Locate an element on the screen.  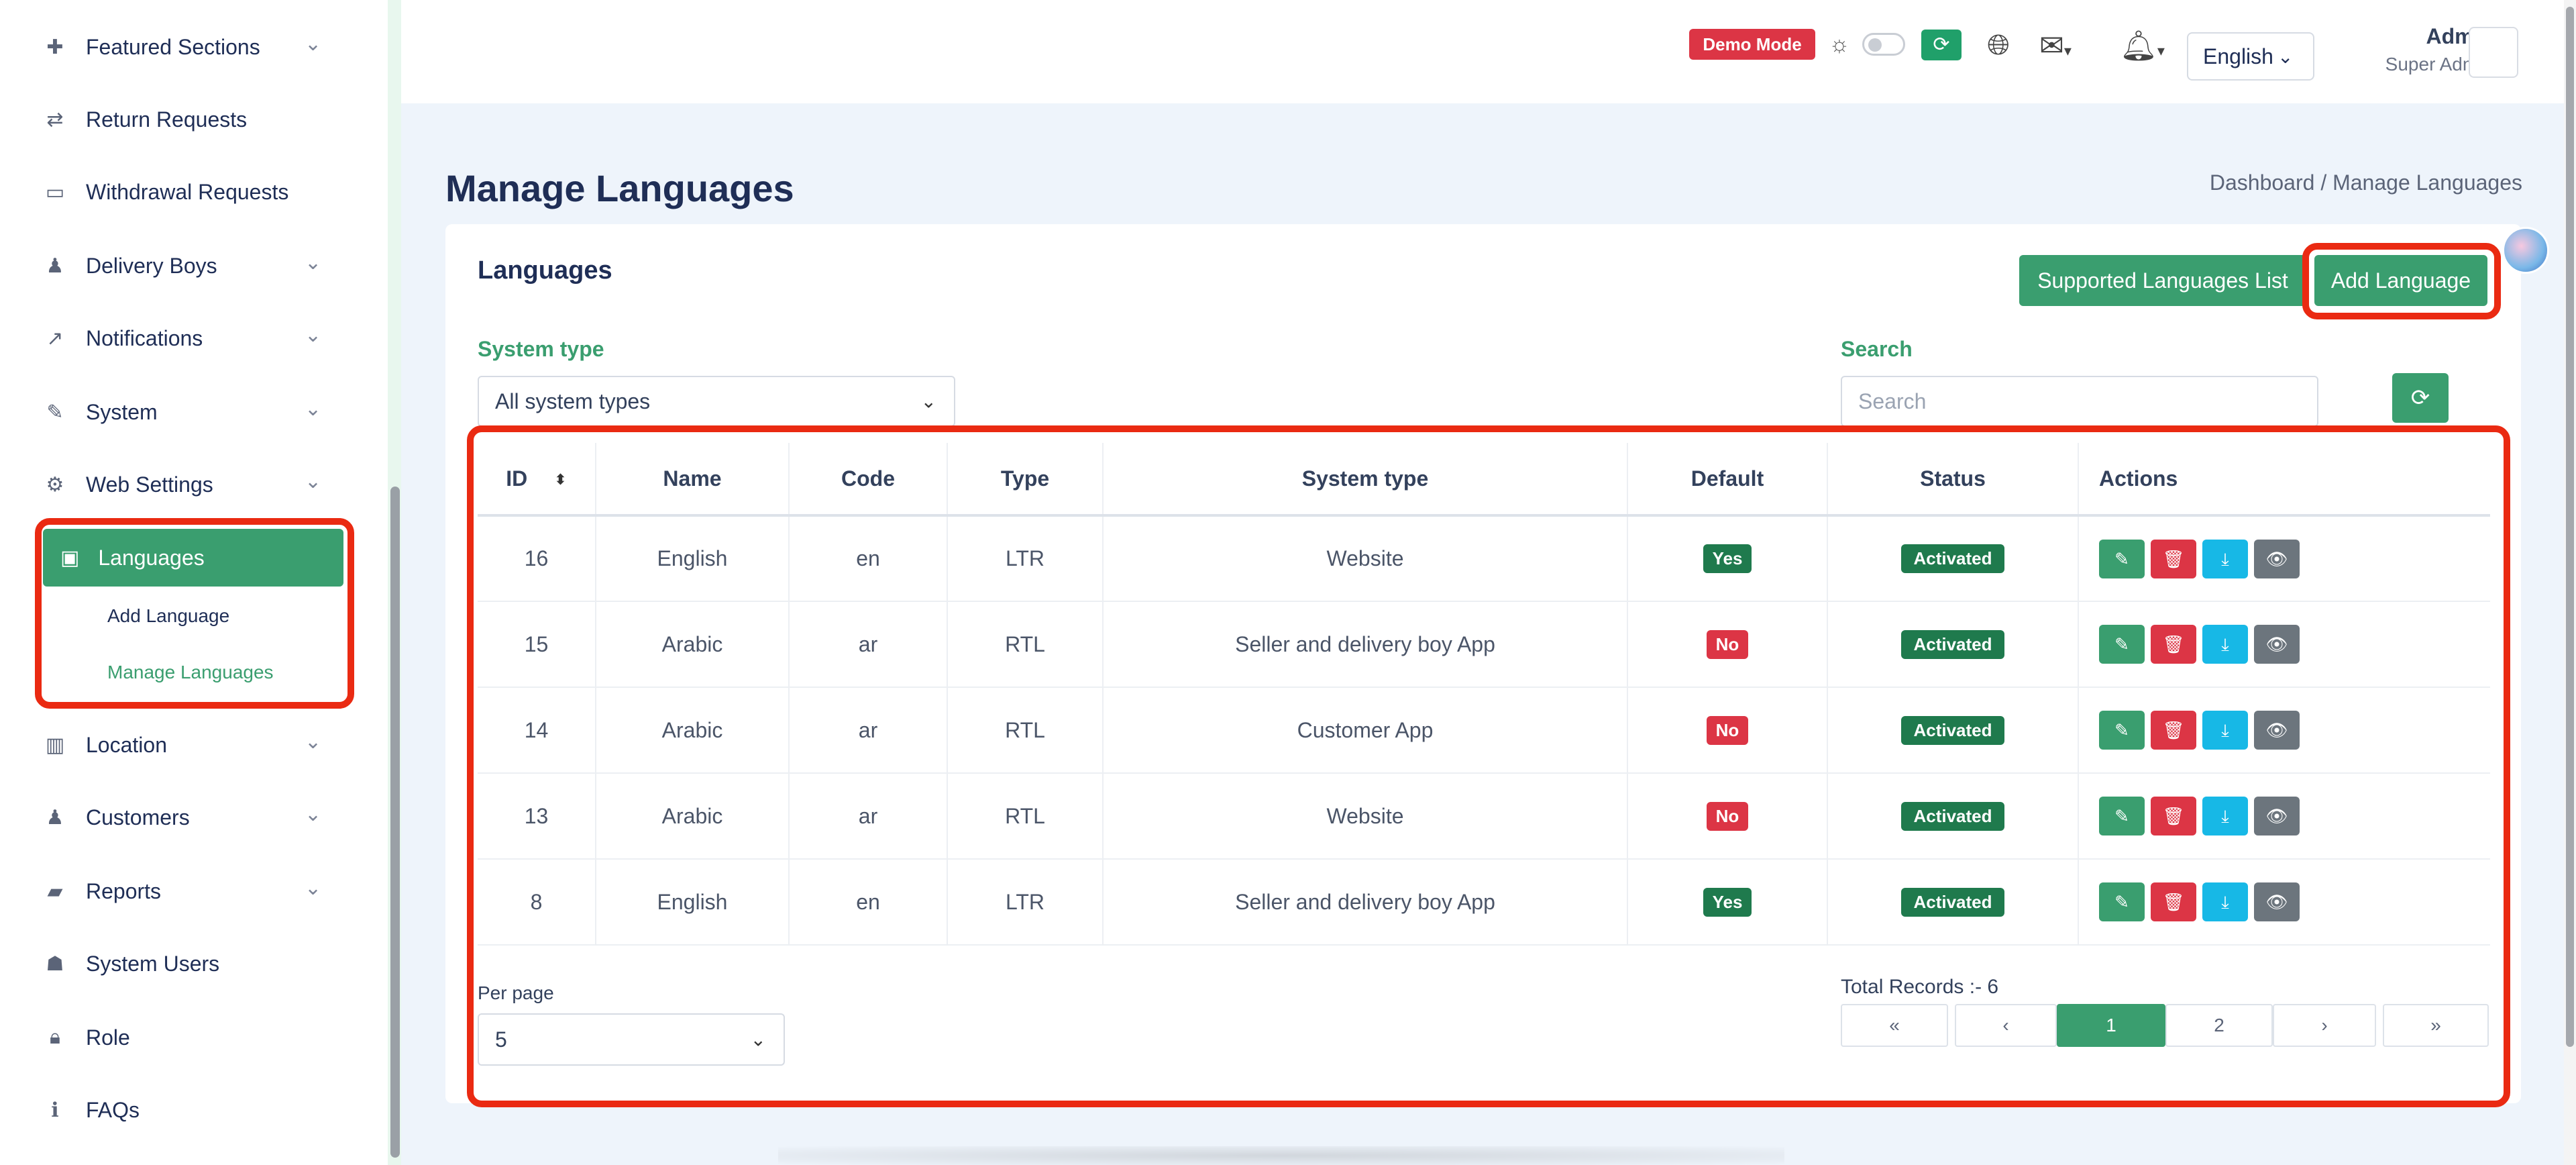
supported-languages-button: Supported Languages List is located at coordinates (2162, 280).